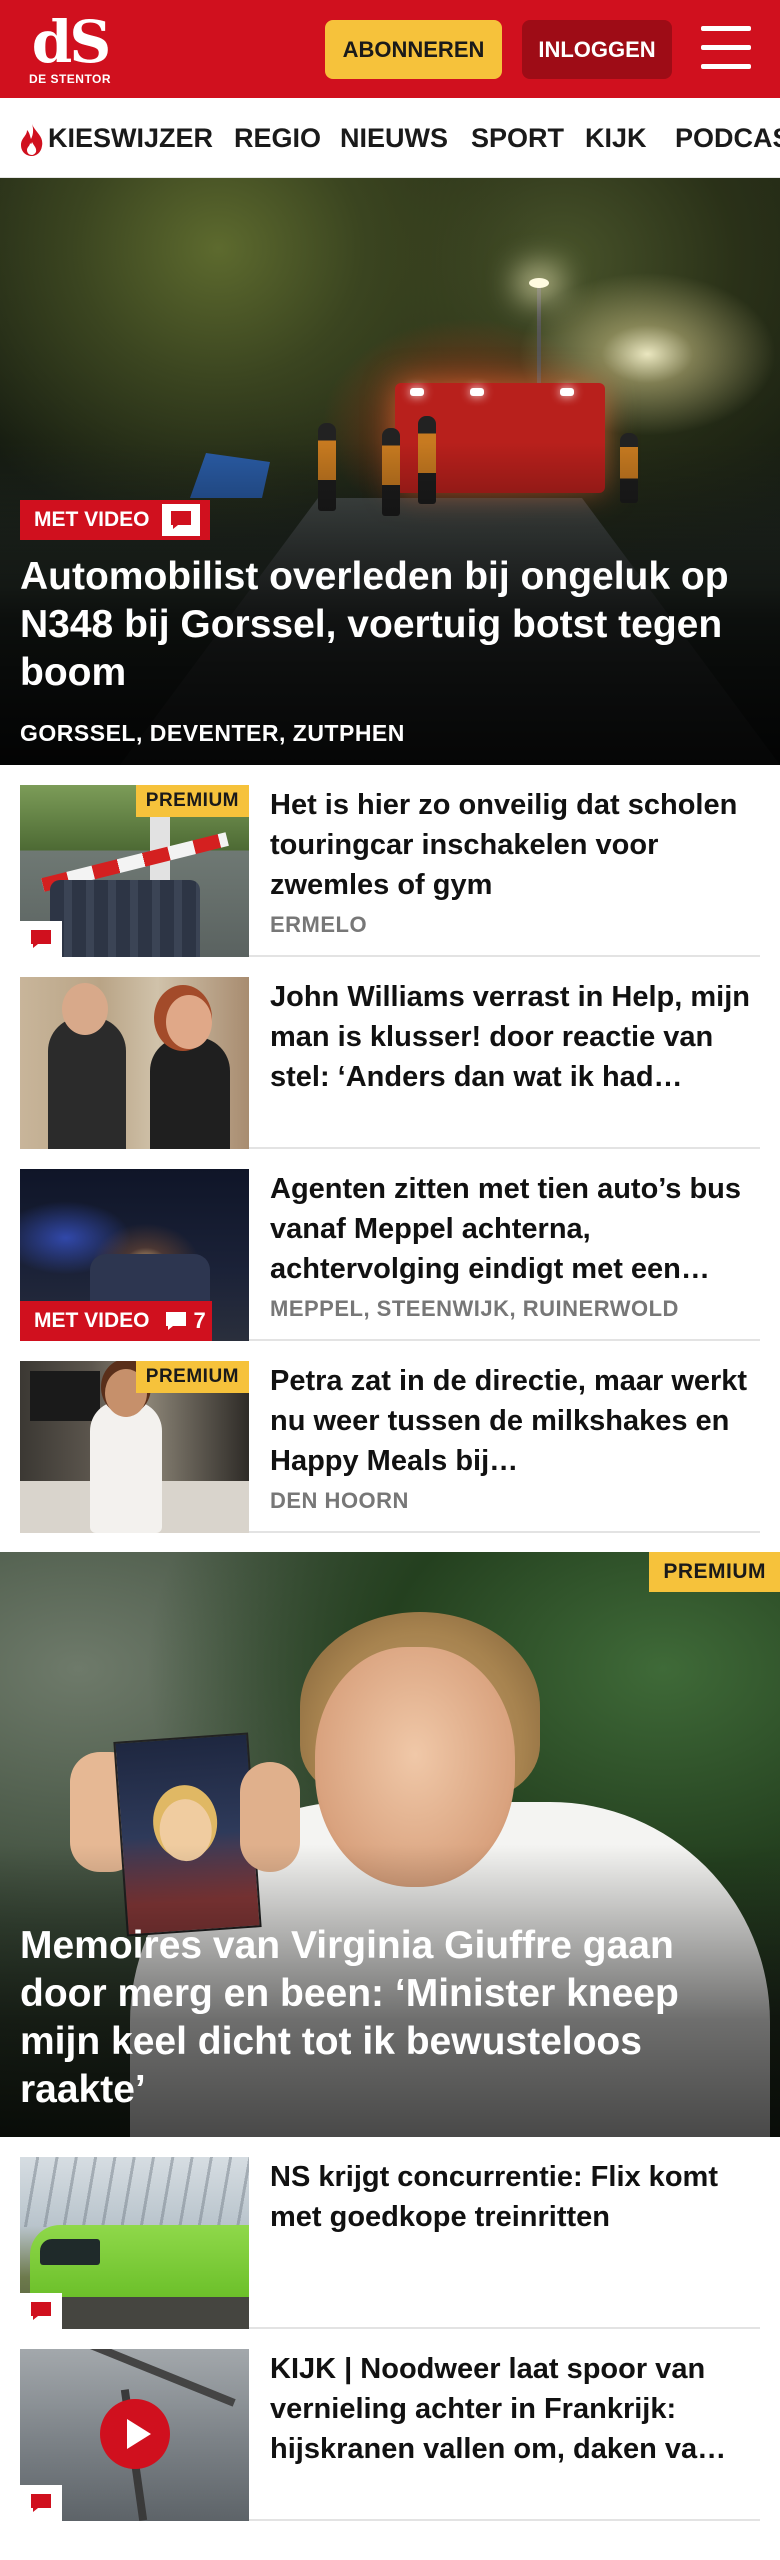 The image size is (780, 2560). What do you see at coordinates (277, 137) in the screenshot?
I see `nav-item-regio: REGIO` at bounding box center [277, 137].